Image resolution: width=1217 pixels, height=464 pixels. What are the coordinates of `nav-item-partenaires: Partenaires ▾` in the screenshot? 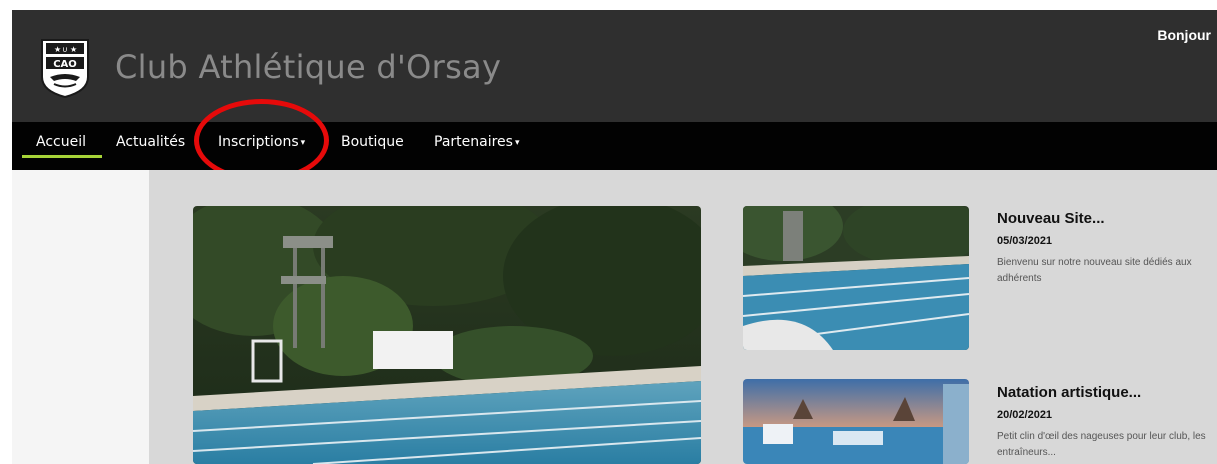 It's located at (476, 142).